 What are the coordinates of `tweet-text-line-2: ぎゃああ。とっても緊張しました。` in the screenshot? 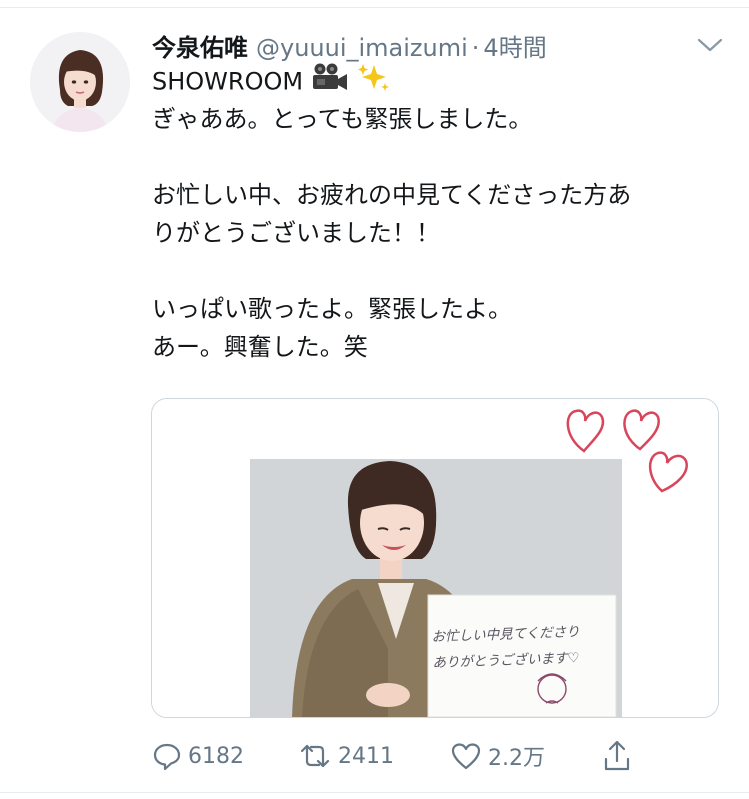 It's located at (342, 119).